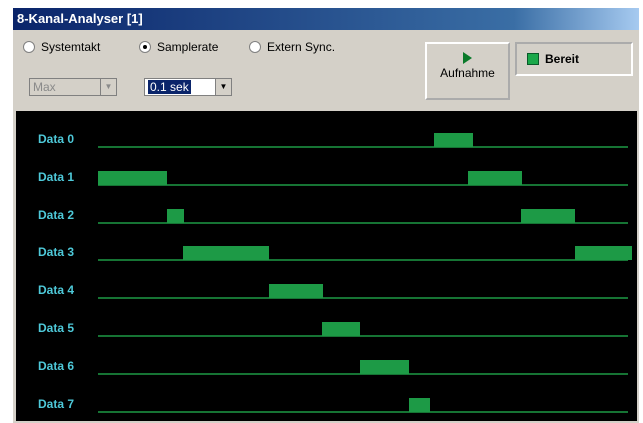 The image size is (643, 423). I want to click on status-led-icon, so click(533, 59).